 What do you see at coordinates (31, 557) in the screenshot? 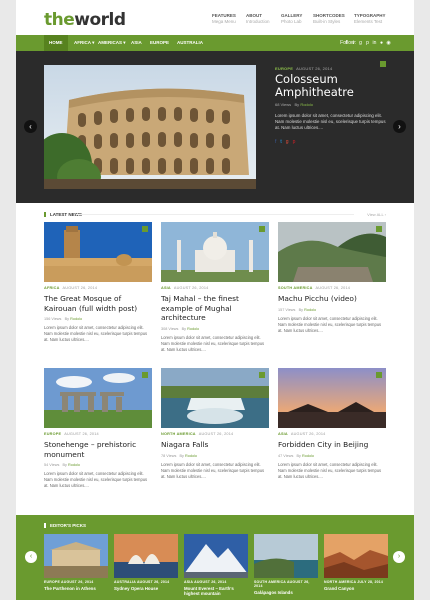
I see `picks-prev-button: ‹` at bounding box center [31, 557].